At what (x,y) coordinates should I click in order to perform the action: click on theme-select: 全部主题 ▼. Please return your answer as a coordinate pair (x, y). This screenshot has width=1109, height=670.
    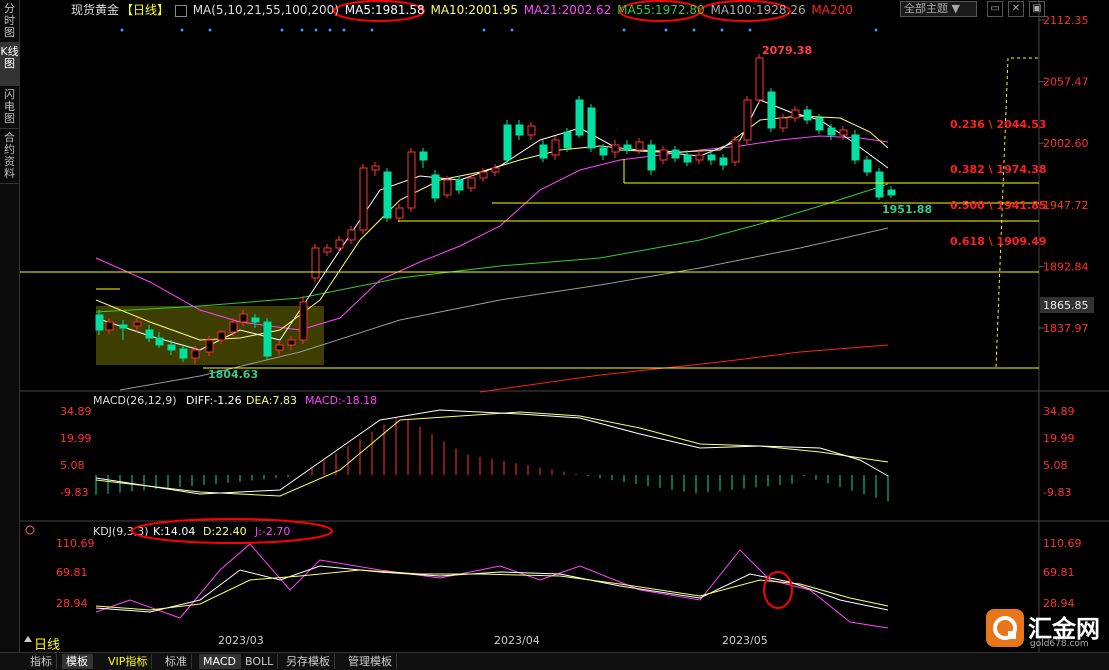
    Looking at the image, I should click on (938, 9).